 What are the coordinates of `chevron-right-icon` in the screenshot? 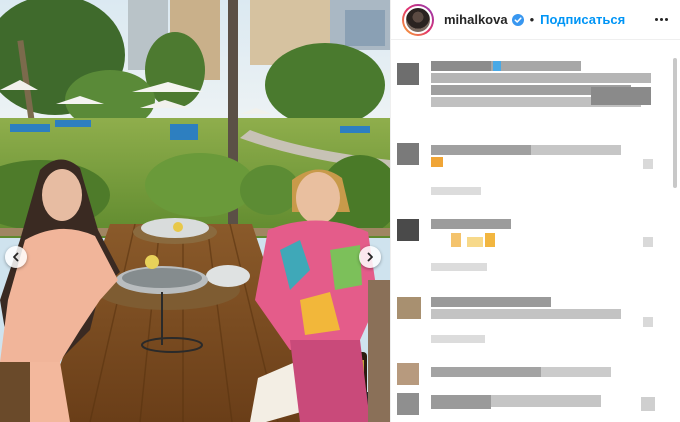 It's located at (370, 257).